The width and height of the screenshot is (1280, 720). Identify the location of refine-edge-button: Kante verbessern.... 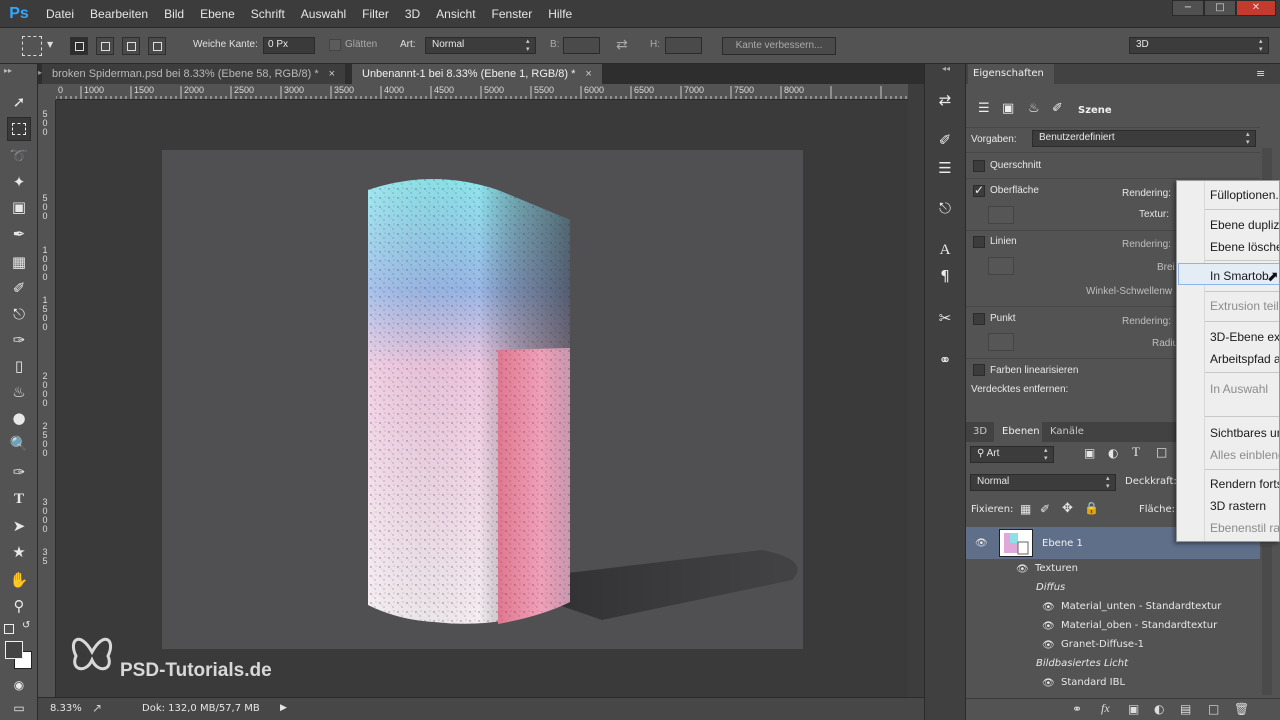
(779, 46).